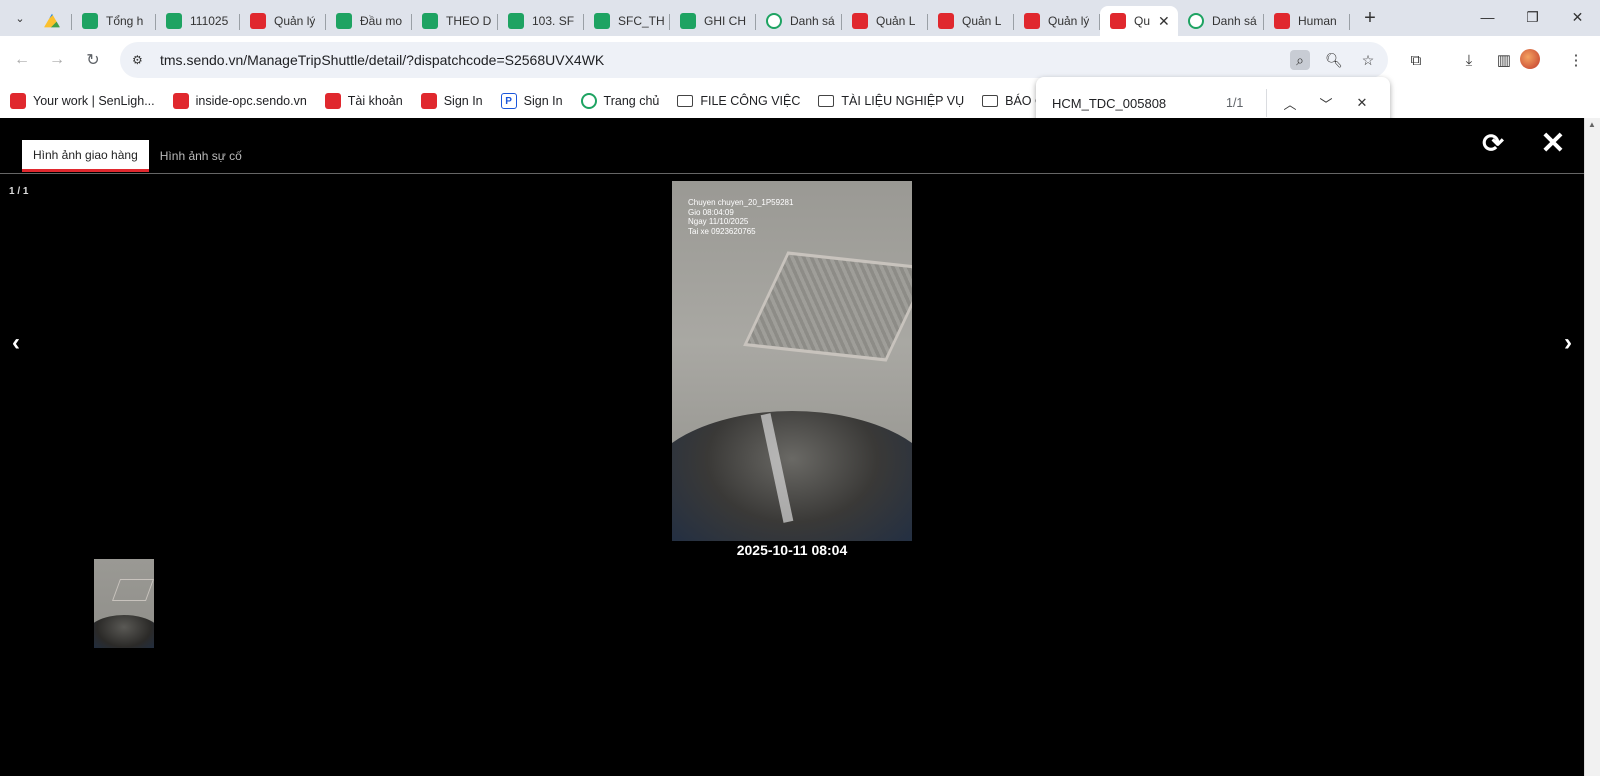 This screenshot has width=1600, height=776. I want to click on browser-tab: Đầu mo, so click(369, 21).